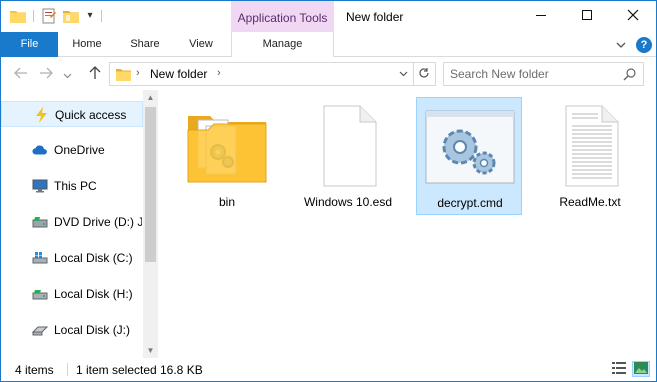 Image resolution: width=657 pixels, height=382 pixels. Describe the element at coordinates (116, 370) in the screenshot. I see `selection-count: 1 item selected` at that location.